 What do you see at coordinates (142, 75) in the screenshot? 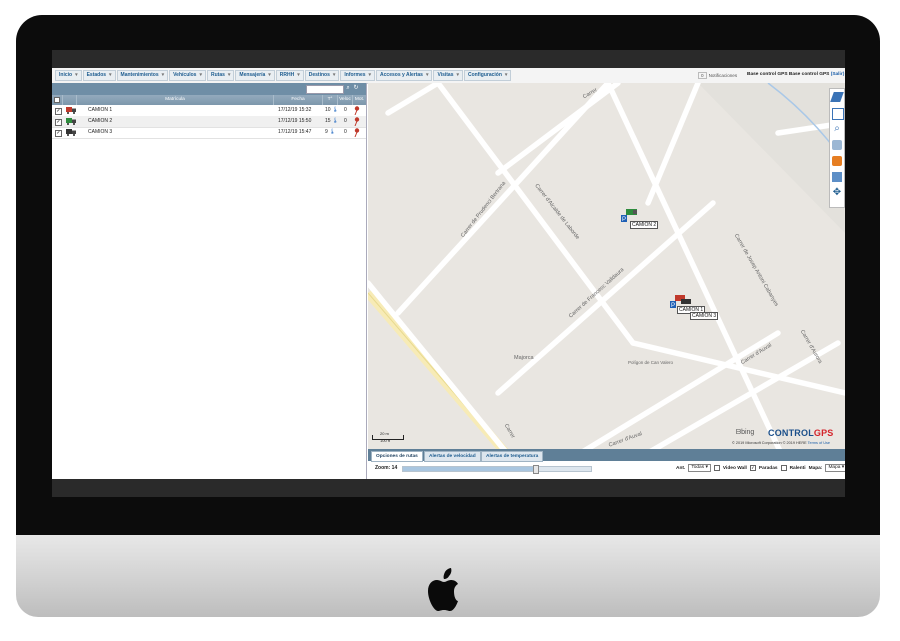
I see `menu-item-2: Mantenimientos ▾` at bounding box center [142, 75].